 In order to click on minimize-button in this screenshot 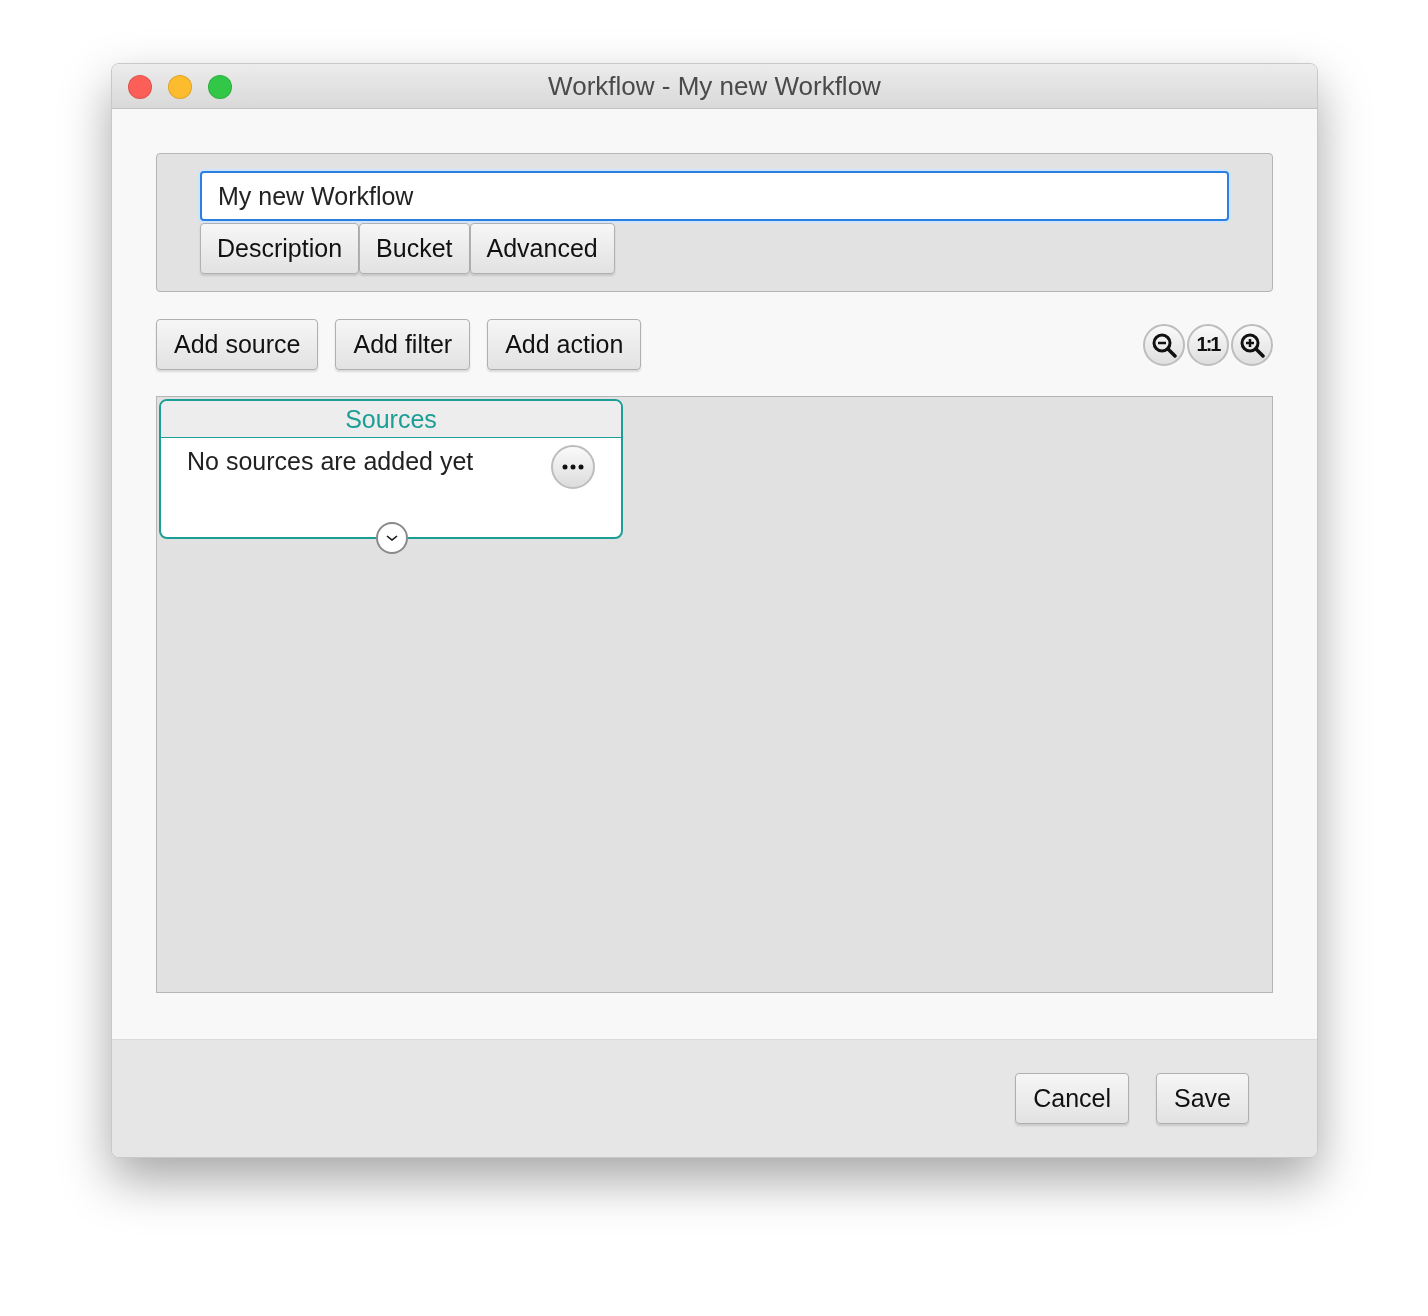, I will do `click(180, 87)`.